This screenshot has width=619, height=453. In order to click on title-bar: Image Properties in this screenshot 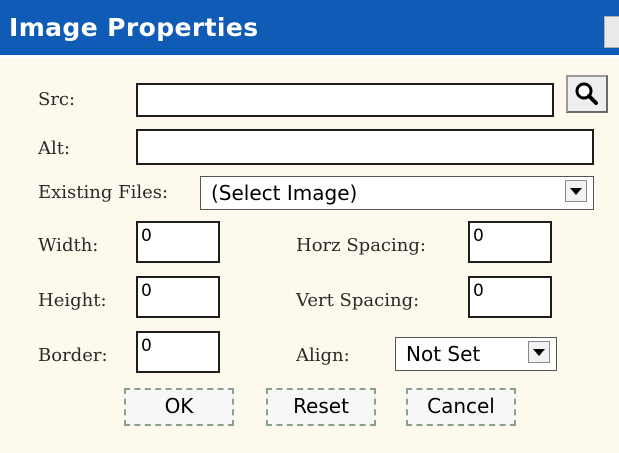, I will do `click(309, 29)`.